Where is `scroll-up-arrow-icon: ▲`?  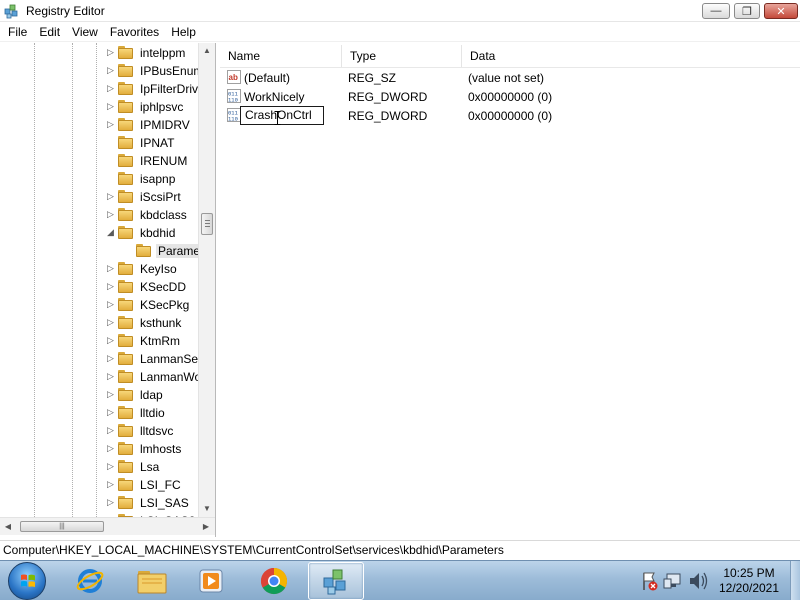
scroll-up-arrow-icon: ▲ is located at coordinates (207, 51).